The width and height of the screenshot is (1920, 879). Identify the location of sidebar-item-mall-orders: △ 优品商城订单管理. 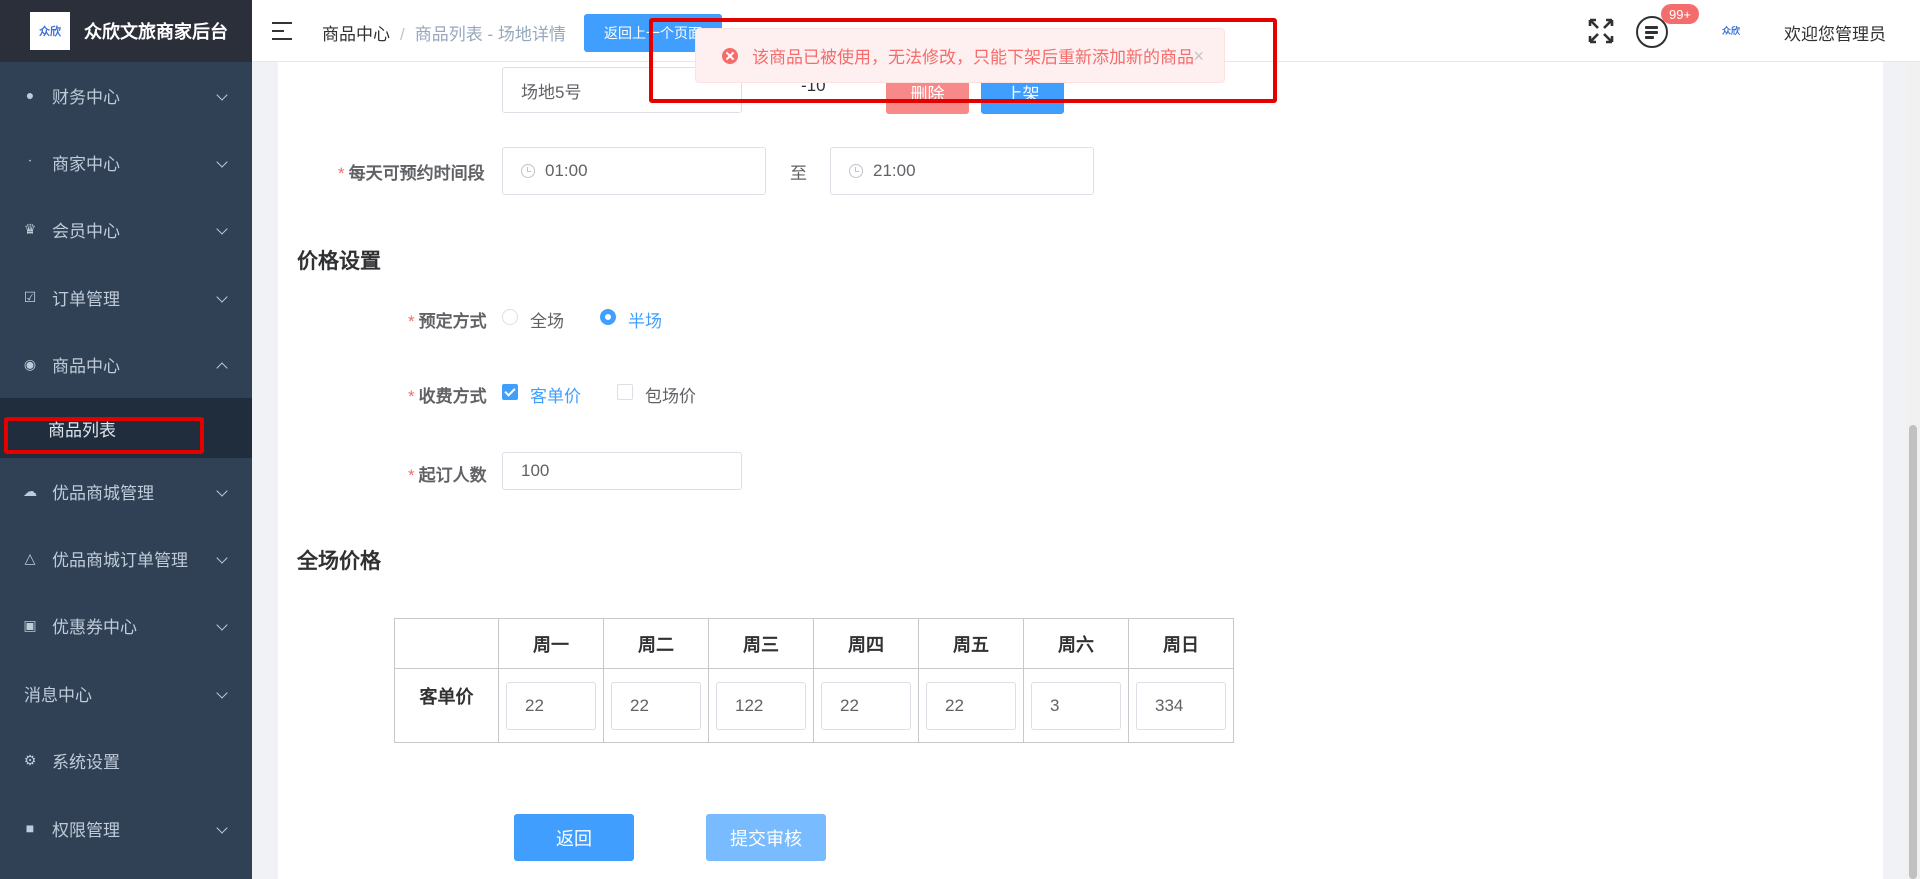
(126, 558).